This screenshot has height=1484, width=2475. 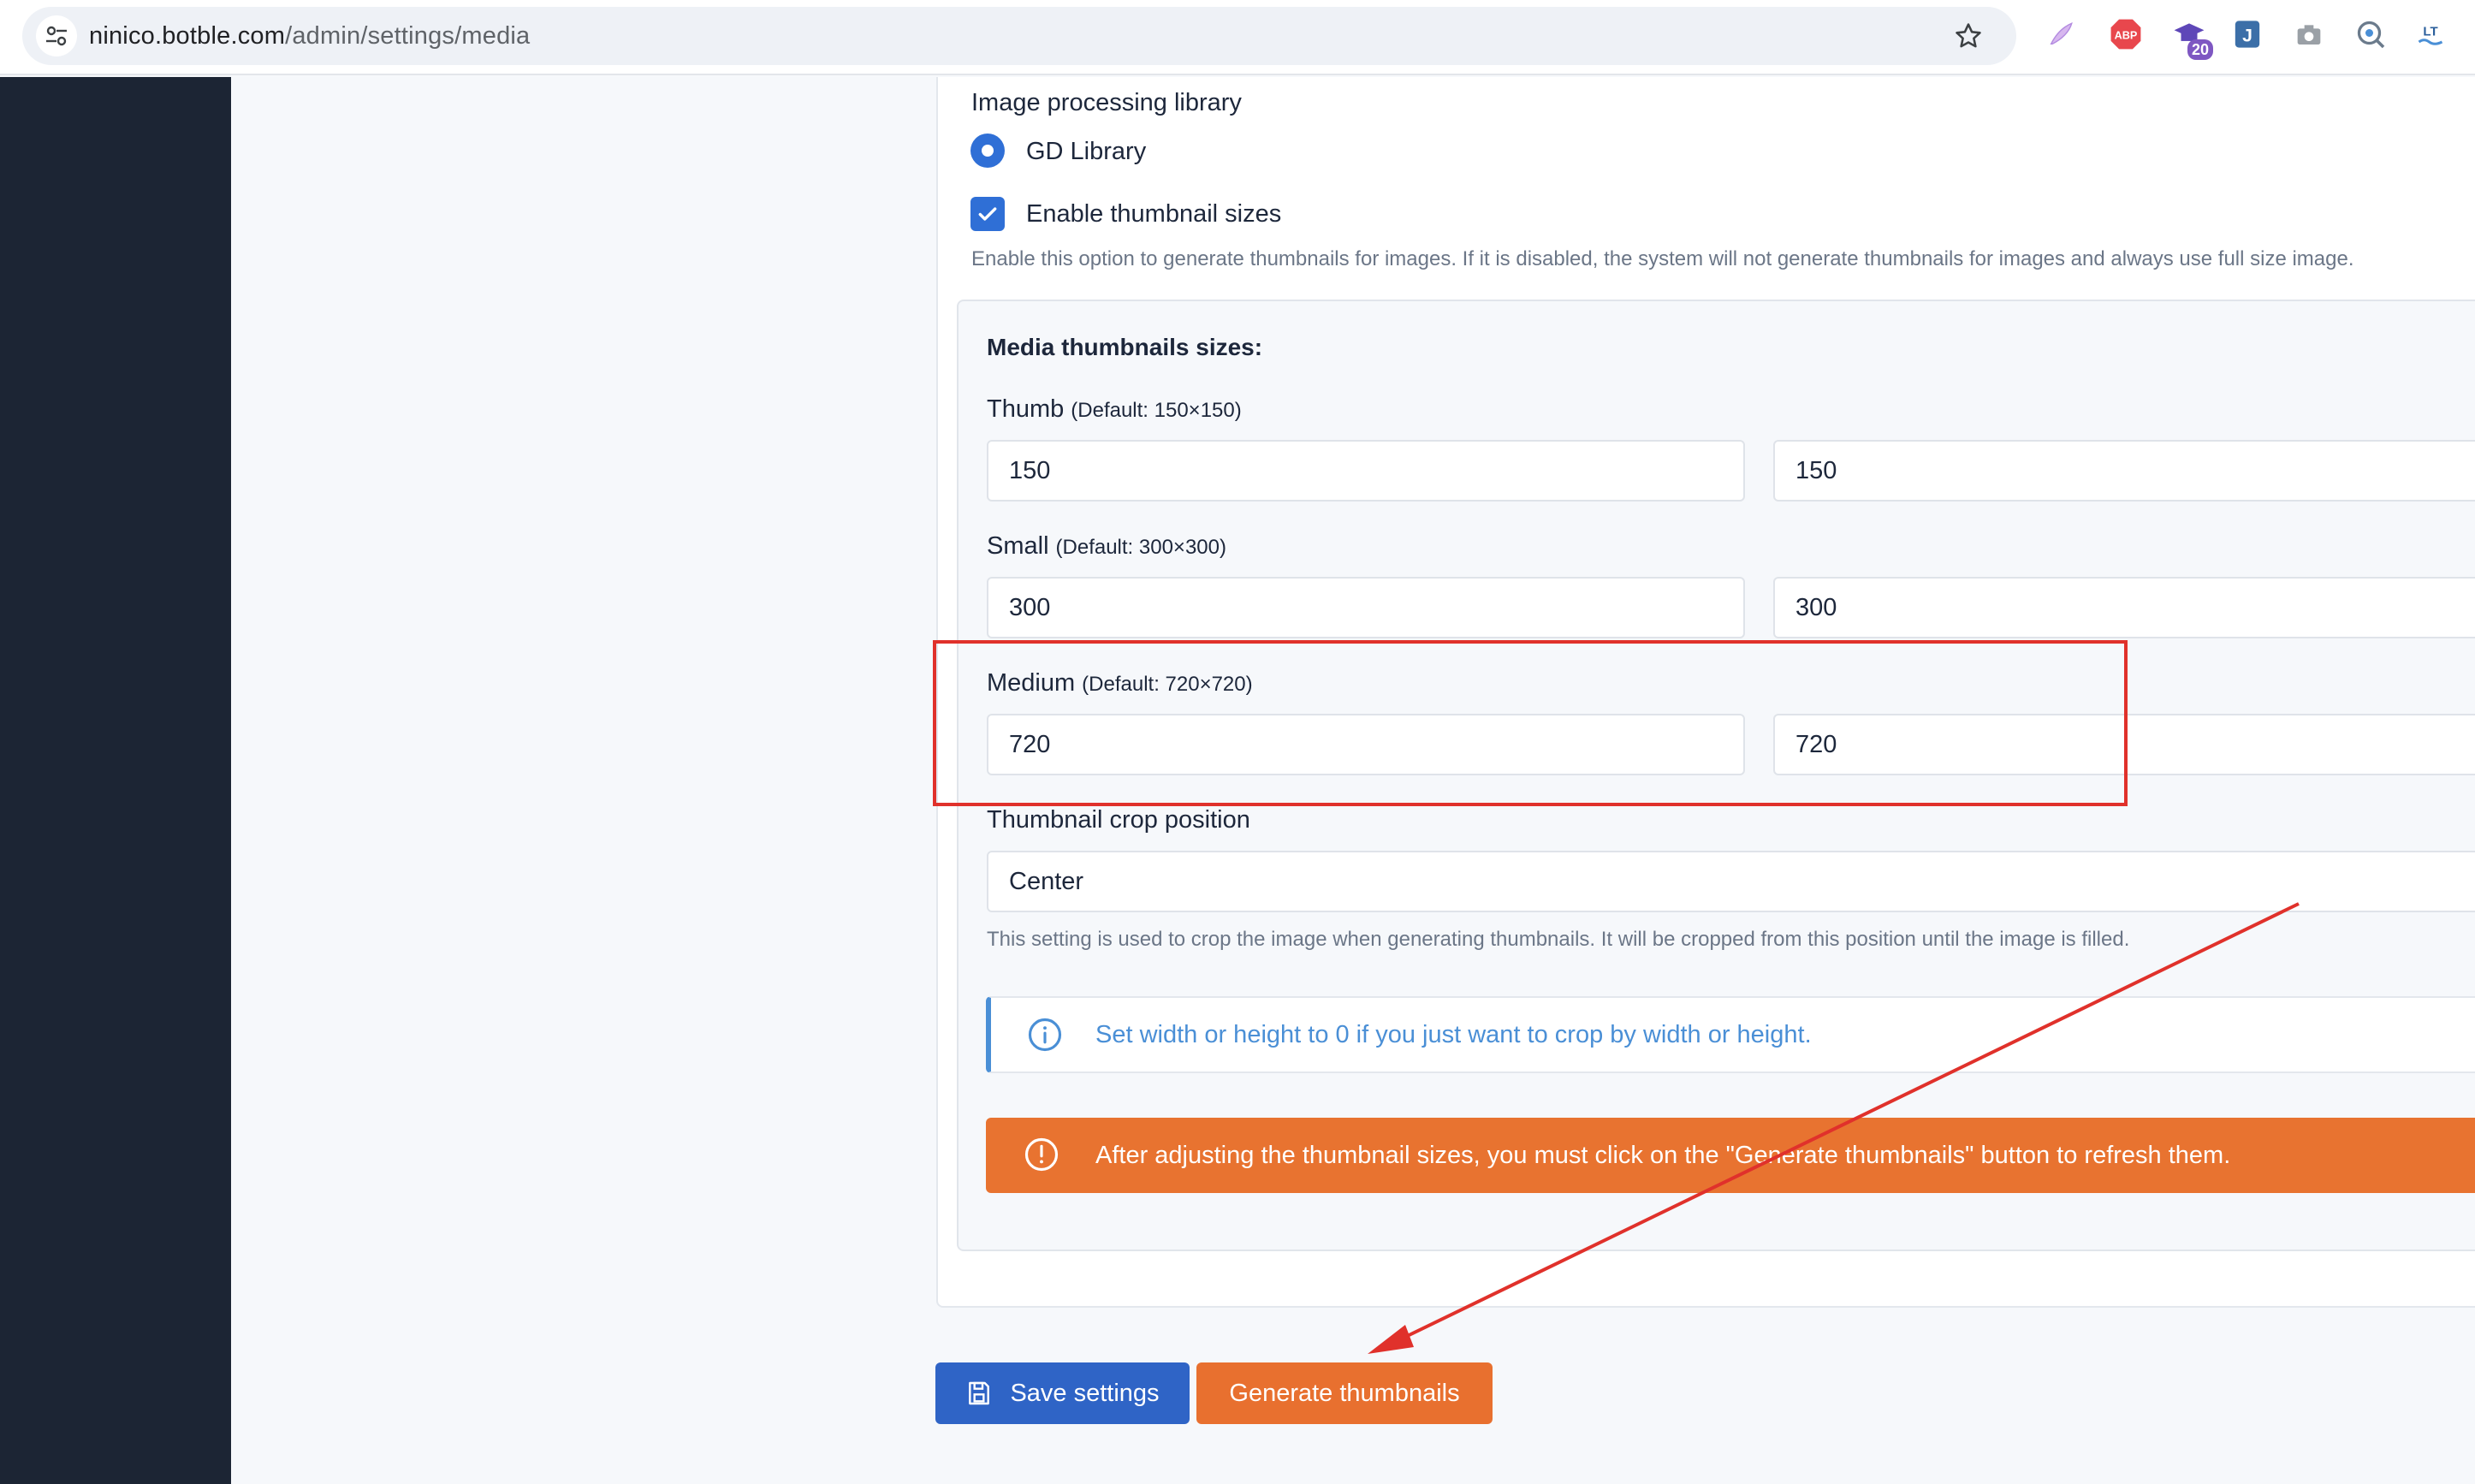 I want to click on bookmark-j-icon: J, so click(x=2247, y=34).